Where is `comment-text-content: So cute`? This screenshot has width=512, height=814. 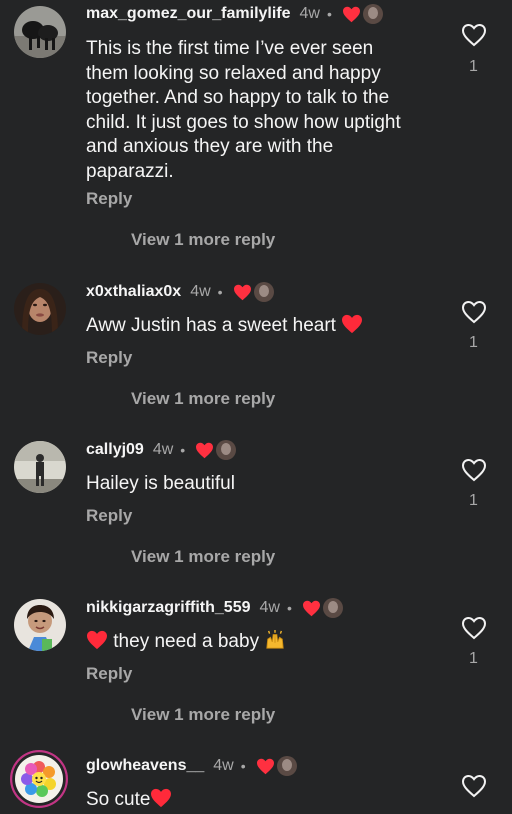
comment-text-content: So cute is located at coordinates (118, 799).